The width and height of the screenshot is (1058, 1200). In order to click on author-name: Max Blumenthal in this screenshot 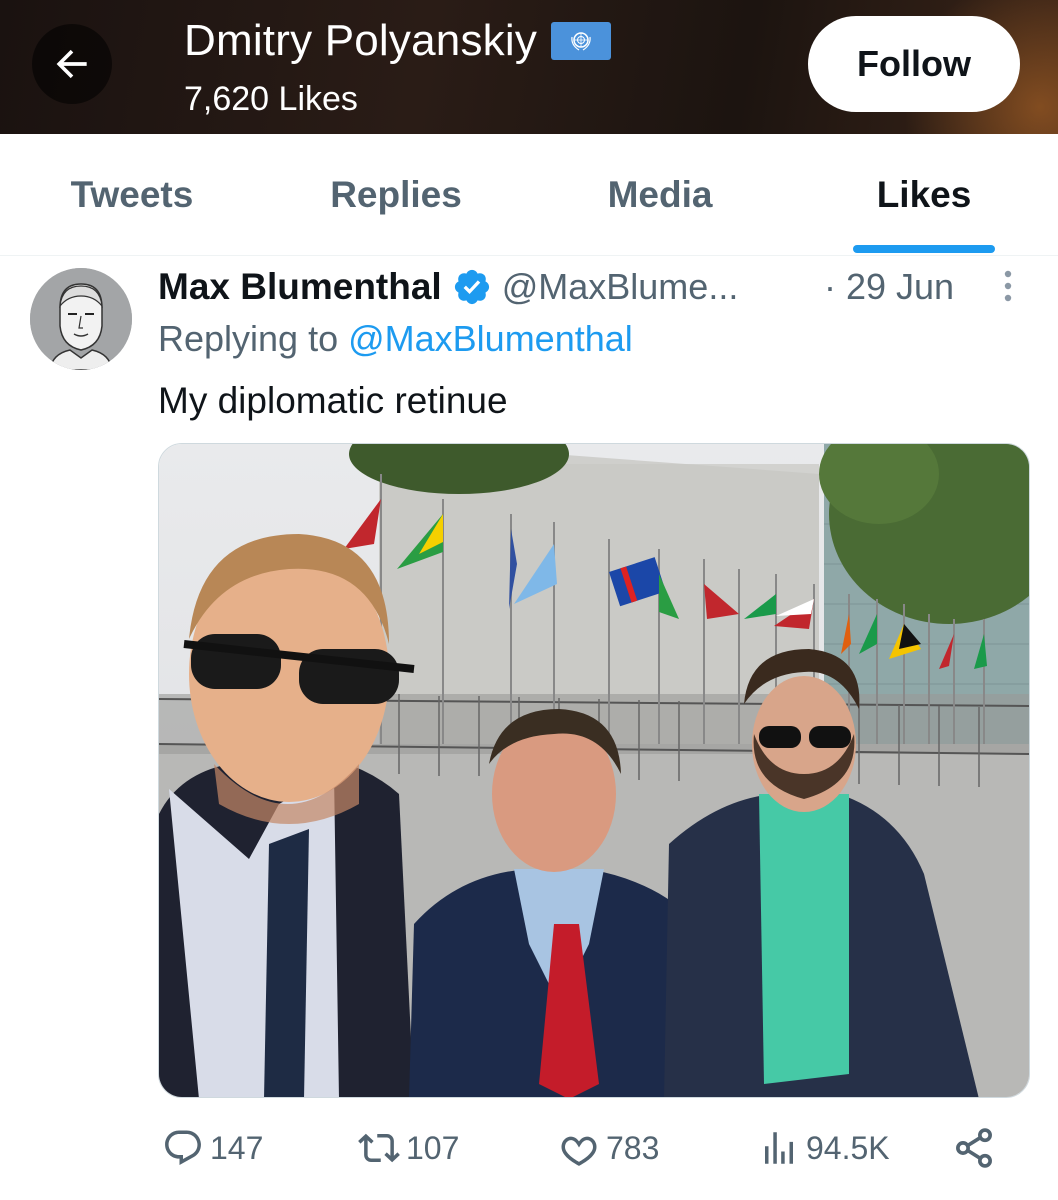, I will do `click(300, 287)`.